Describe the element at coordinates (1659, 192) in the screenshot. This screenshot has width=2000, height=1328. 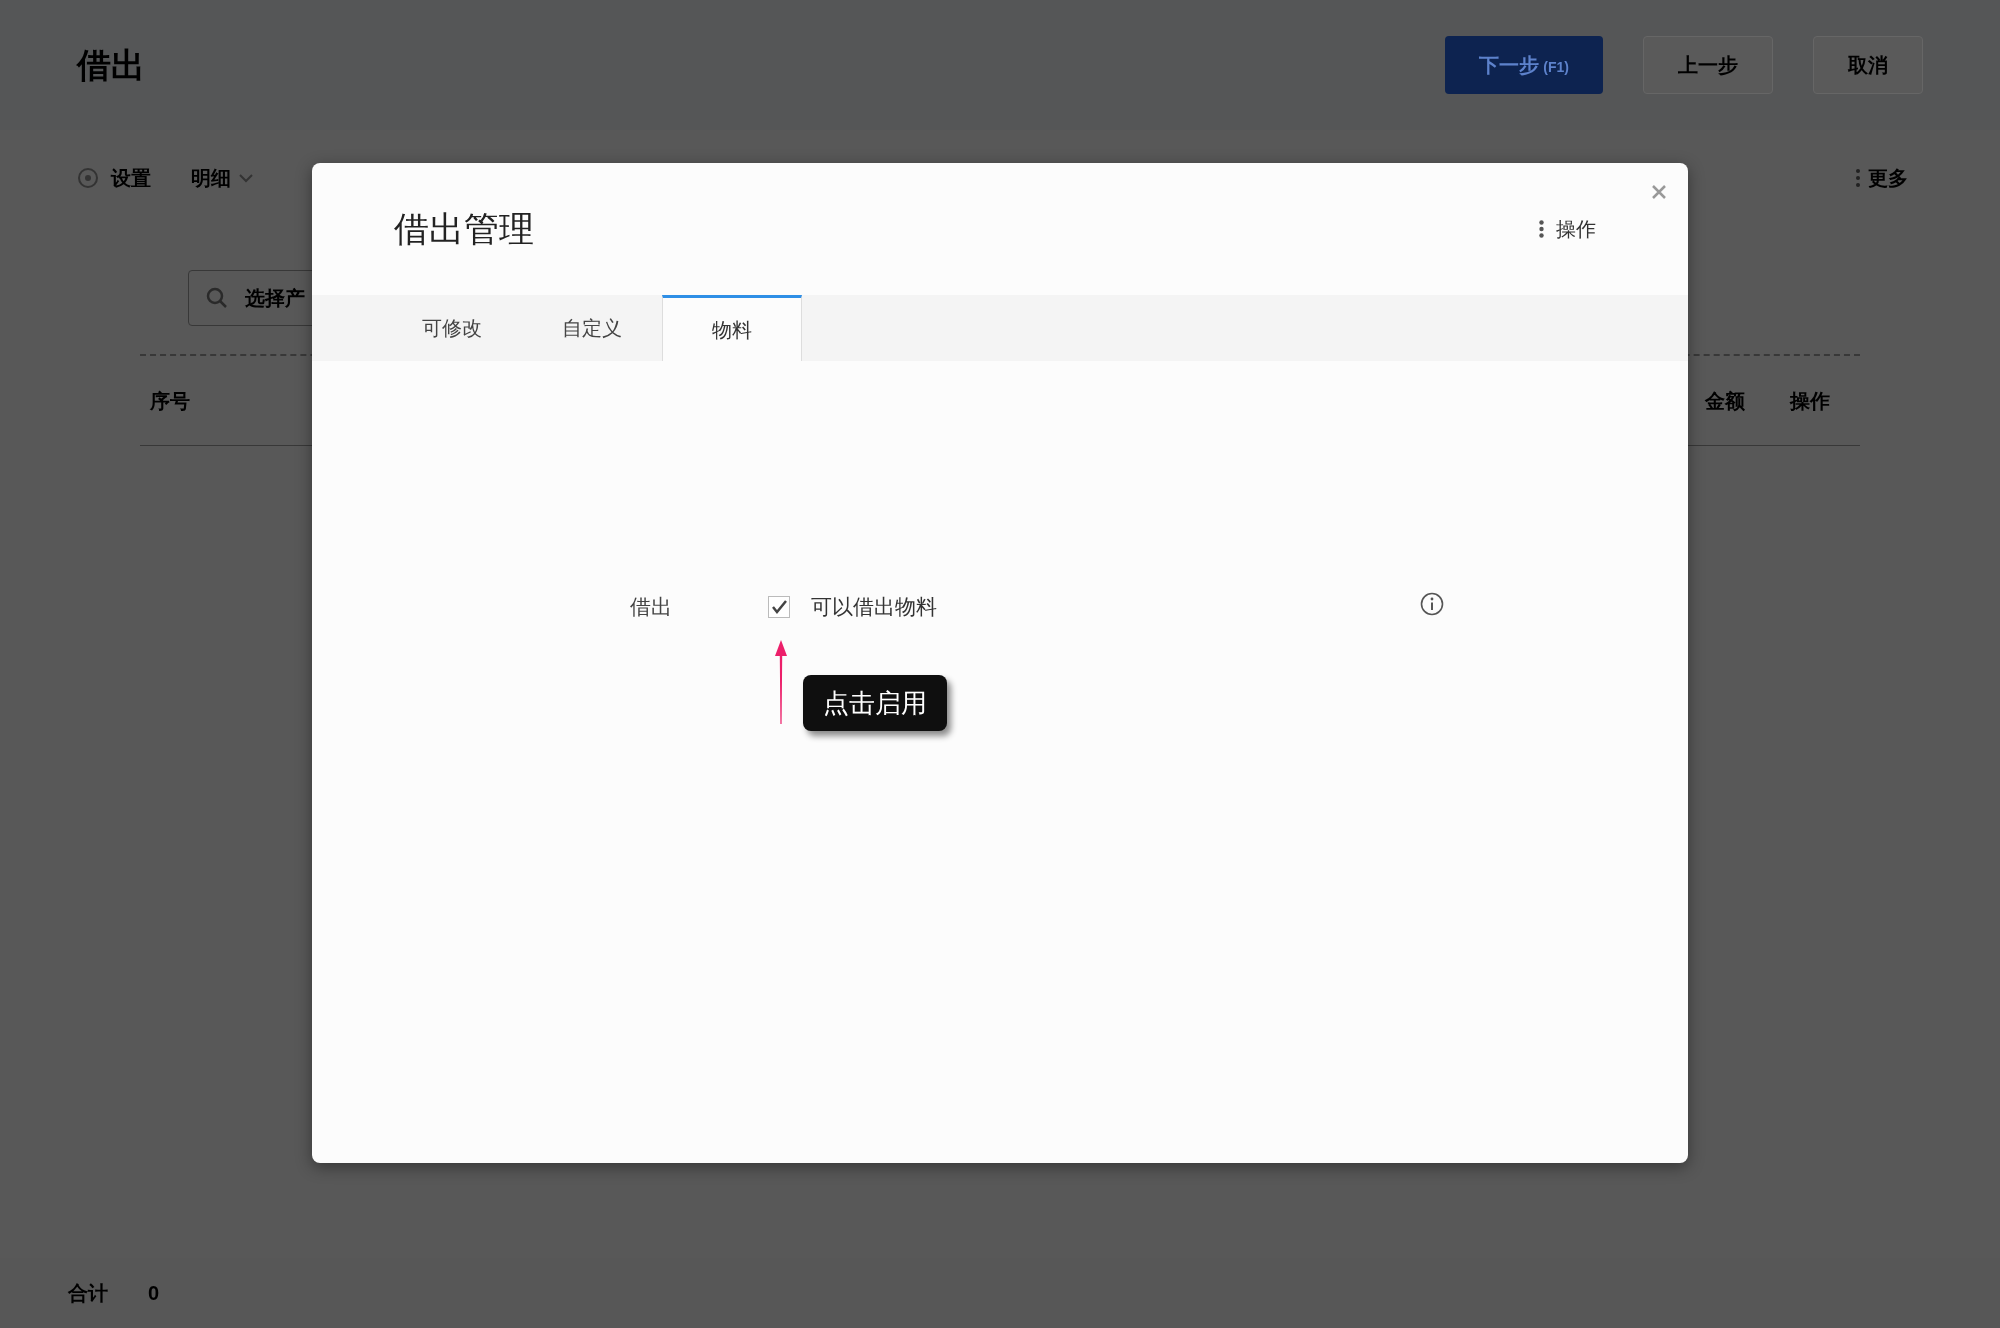
I see `close-icon` at that location.